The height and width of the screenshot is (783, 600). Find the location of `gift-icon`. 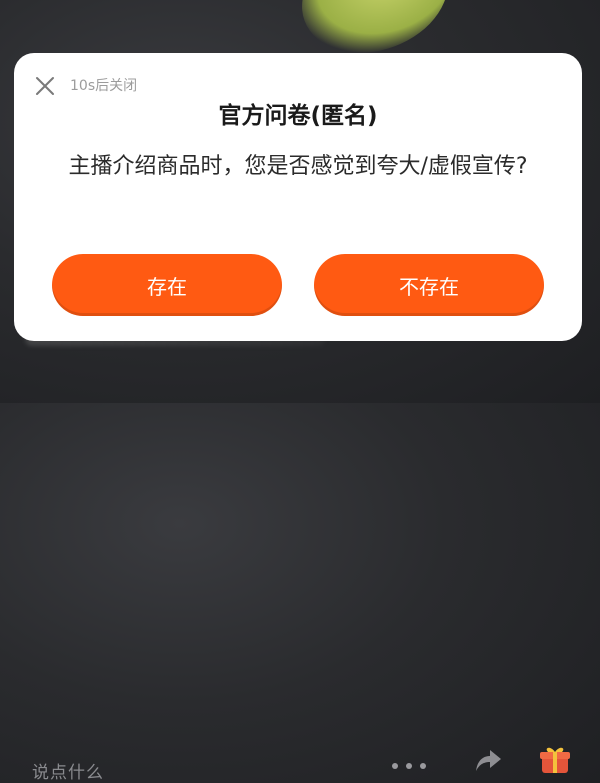

gift-icon is located at coordinates (555, 759).